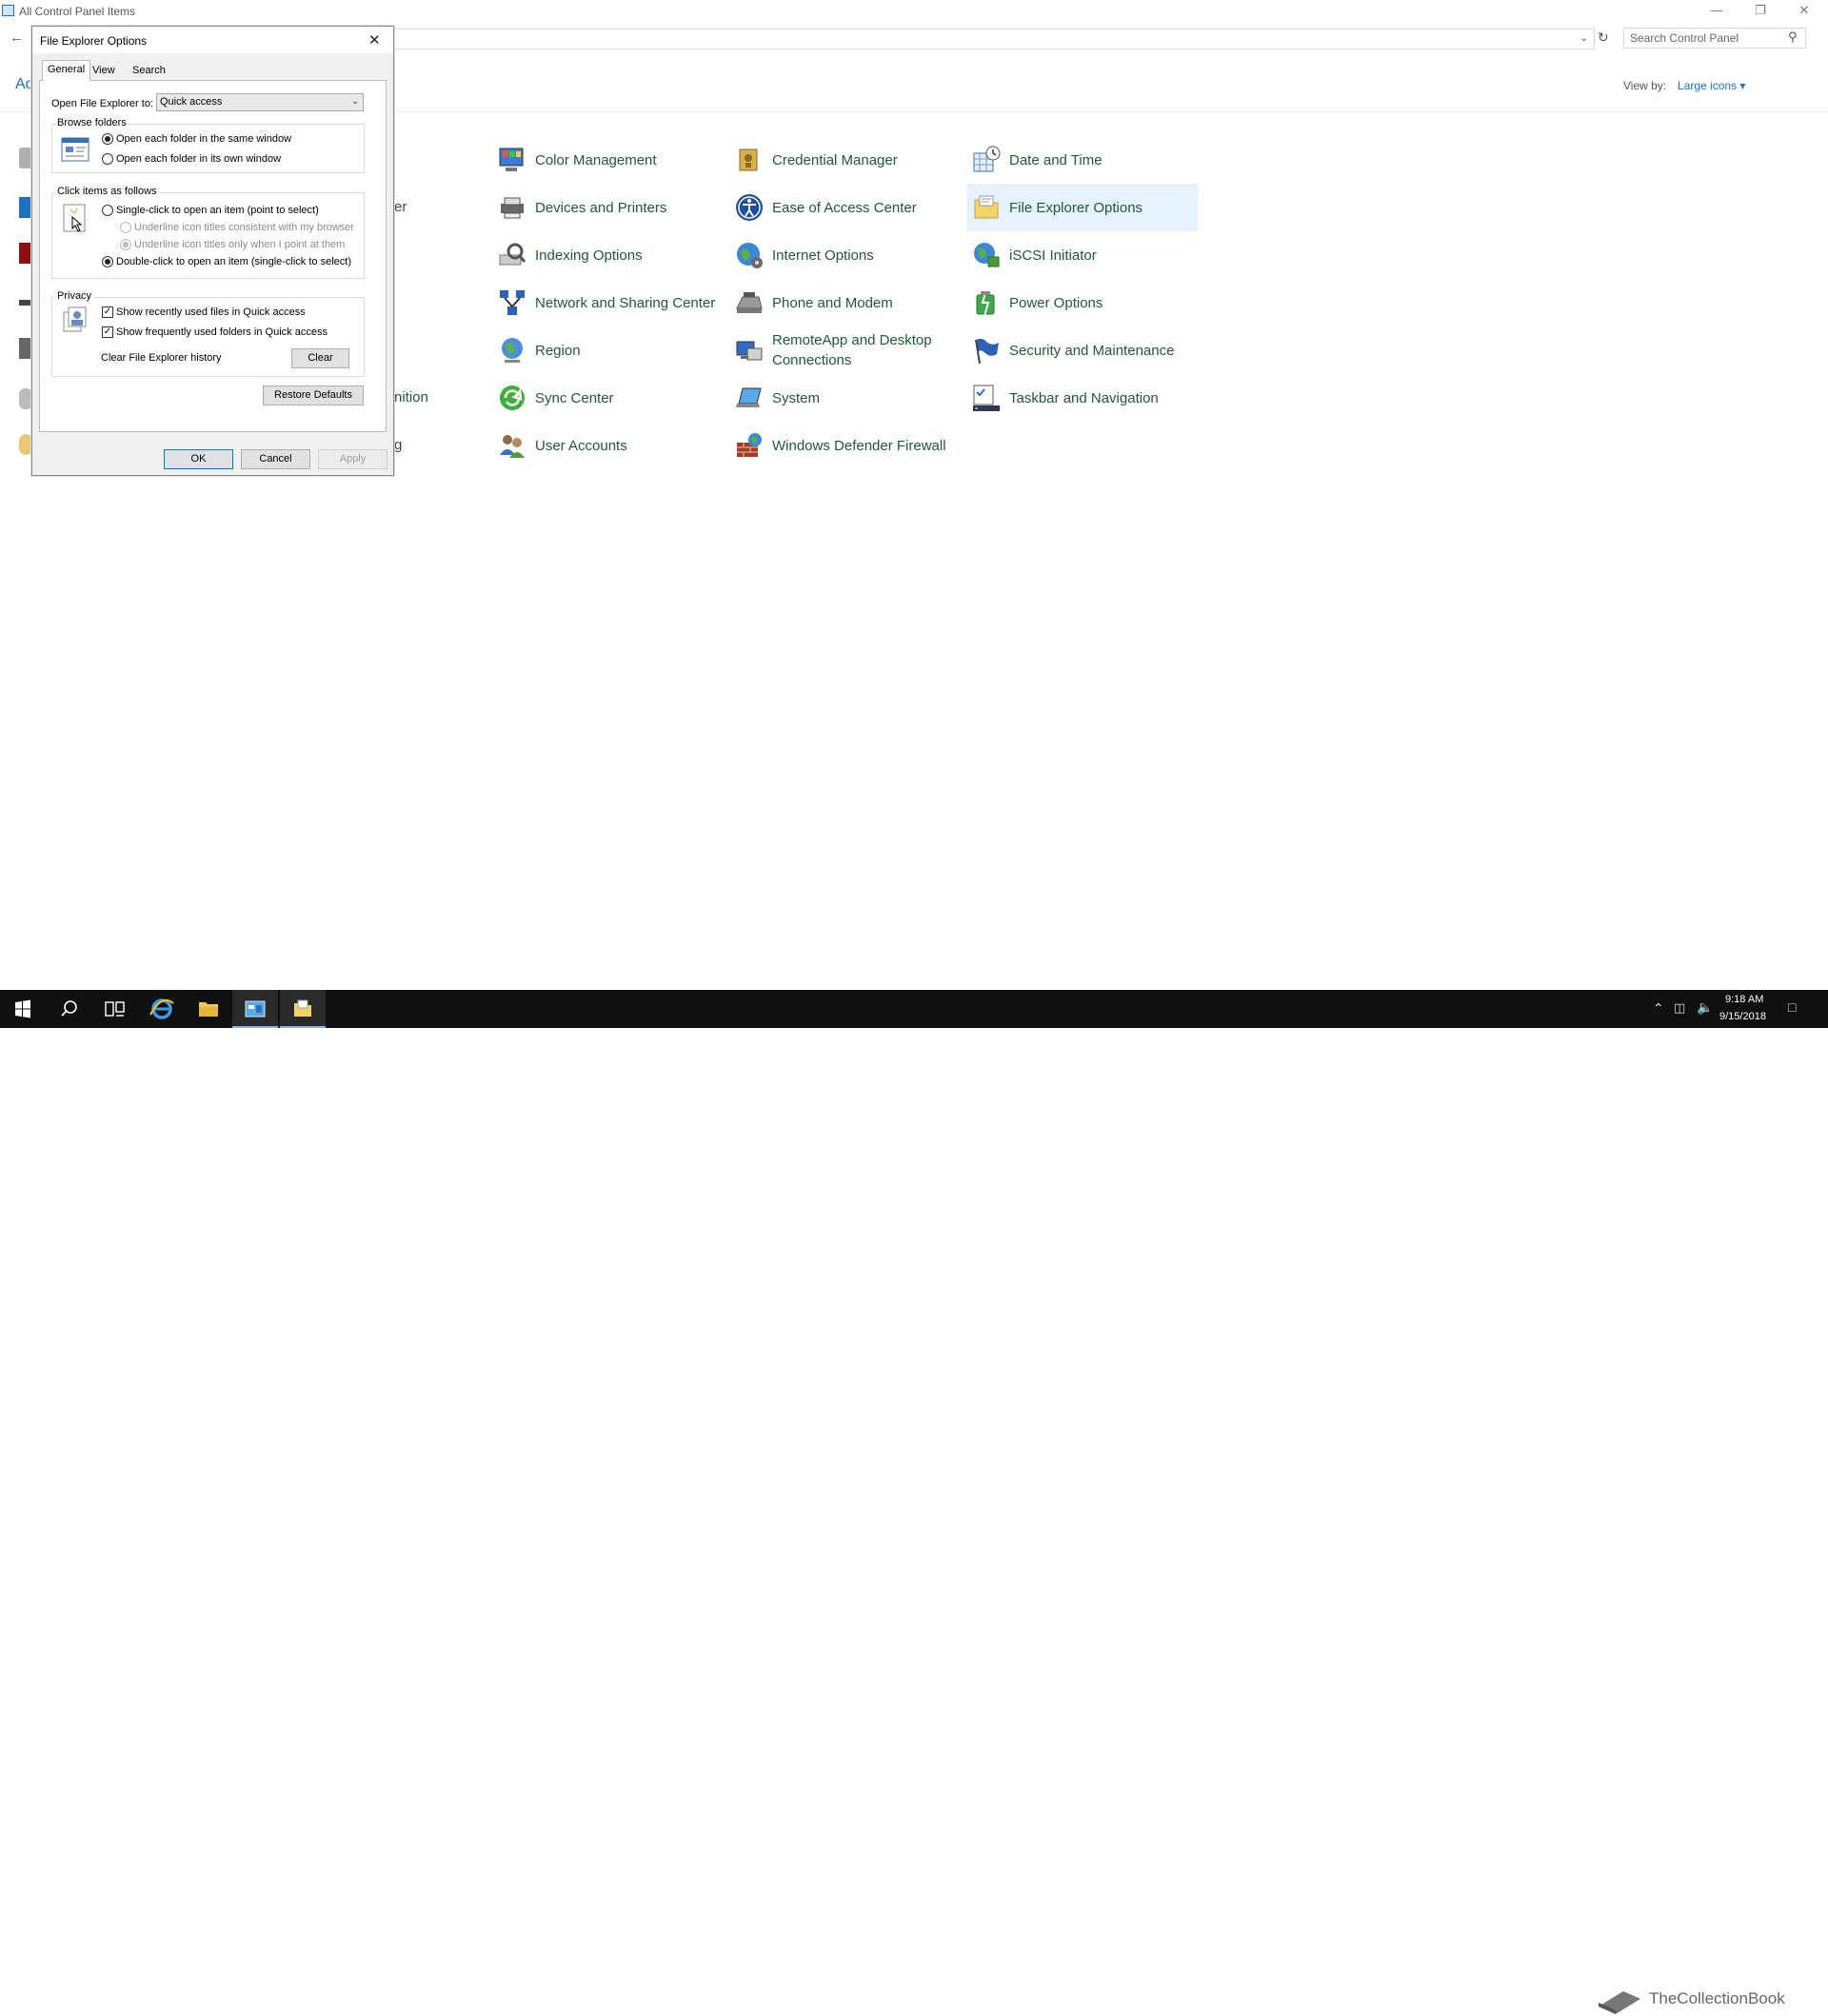 This screenshot has width=1828, height=2016. Describe the element at coordinates (104, 71) in the screenshot. I see `tab-view: View` at that location.